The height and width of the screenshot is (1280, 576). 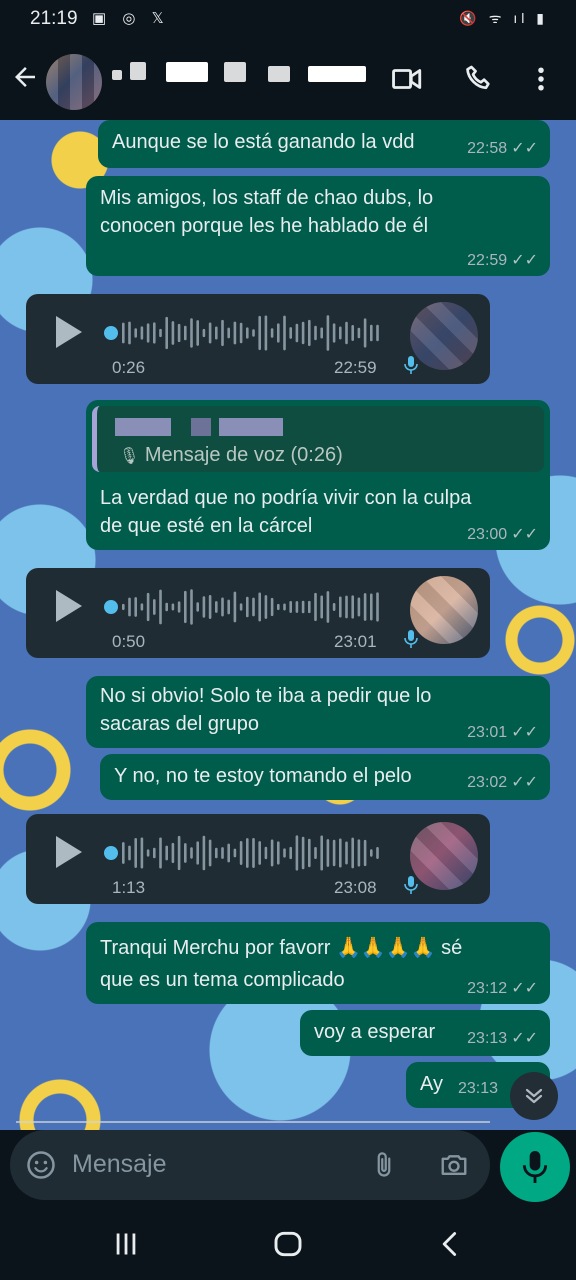 What do you see at coordinates (384, 1165) in the screenshot?
I see `paperclip-icon` at bounding box center [384, 1165].